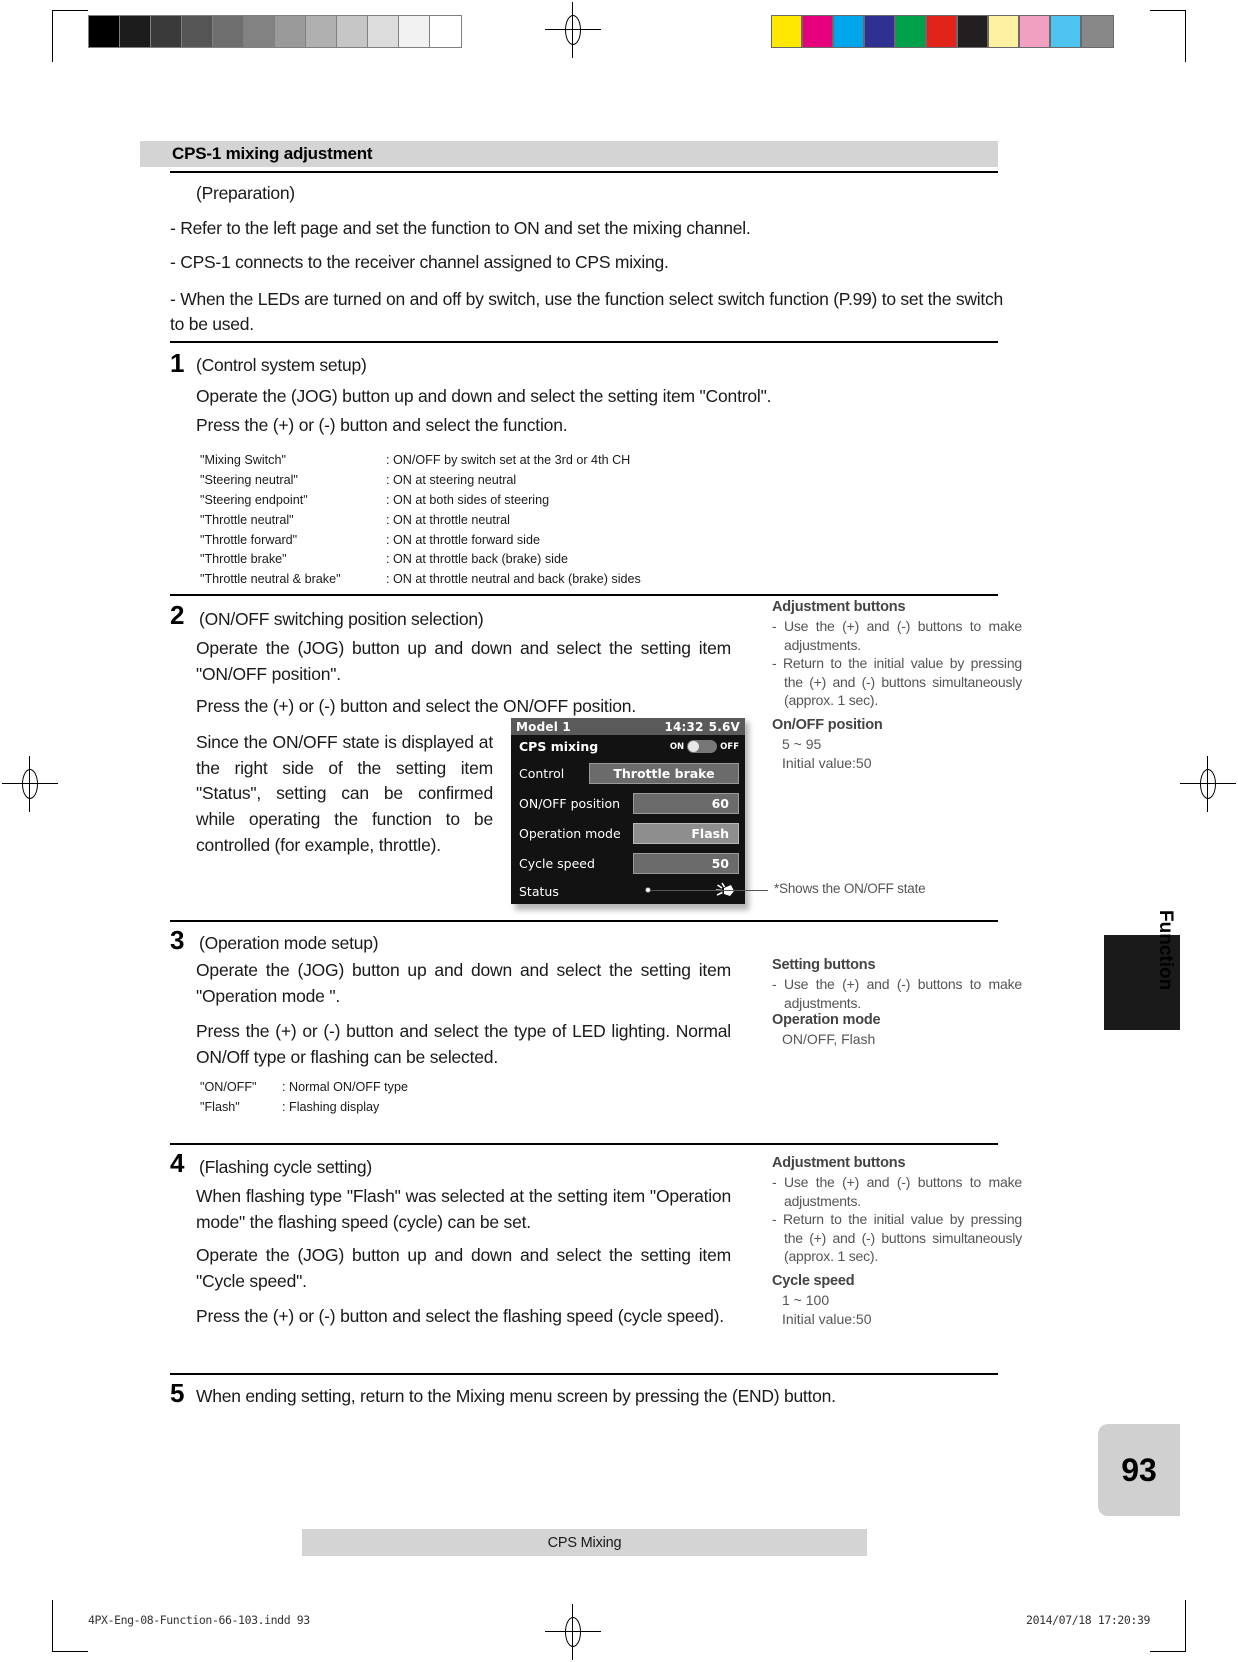  What do you see at coordinates (827, 1318) in the screenshot?
I see `annotation-3-value-2: Initial value:50` at bounding box center [827, 1318].